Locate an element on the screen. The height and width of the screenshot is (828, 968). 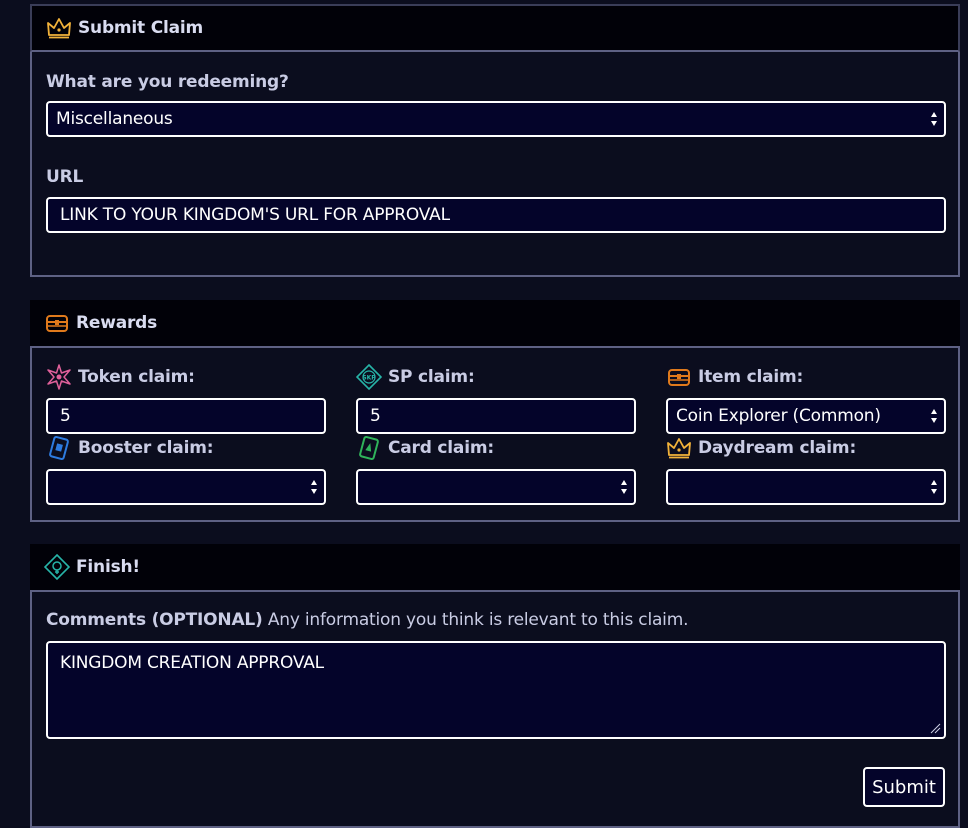
item-claim-label: Item claim: is located at coordinates (734, 377).